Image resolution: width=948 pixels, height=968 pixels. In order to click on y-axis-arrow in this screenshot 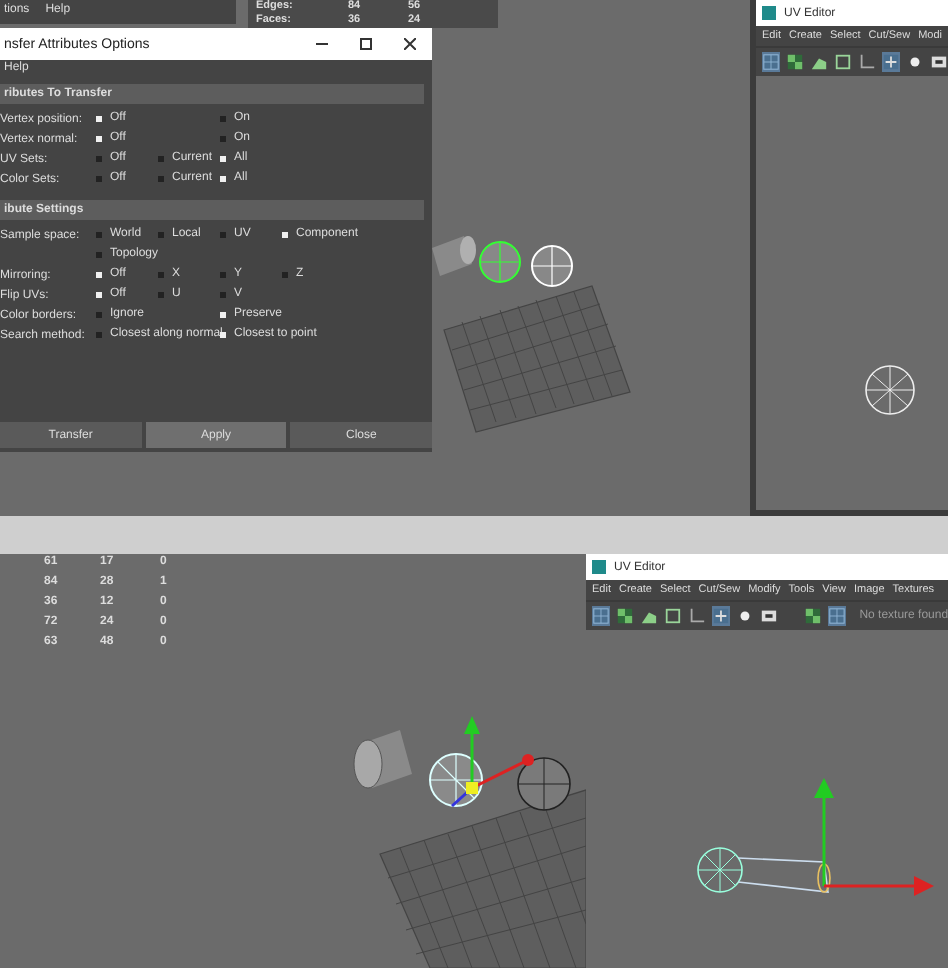, I will do `click(824, 832)`.